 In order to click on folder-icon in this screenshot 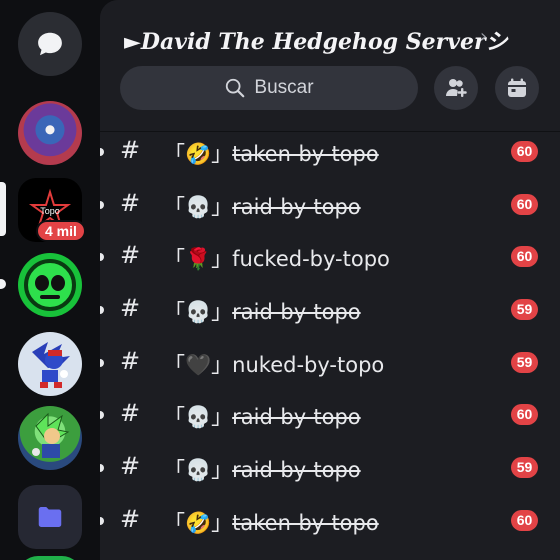, I will do `click(50, 517)`.